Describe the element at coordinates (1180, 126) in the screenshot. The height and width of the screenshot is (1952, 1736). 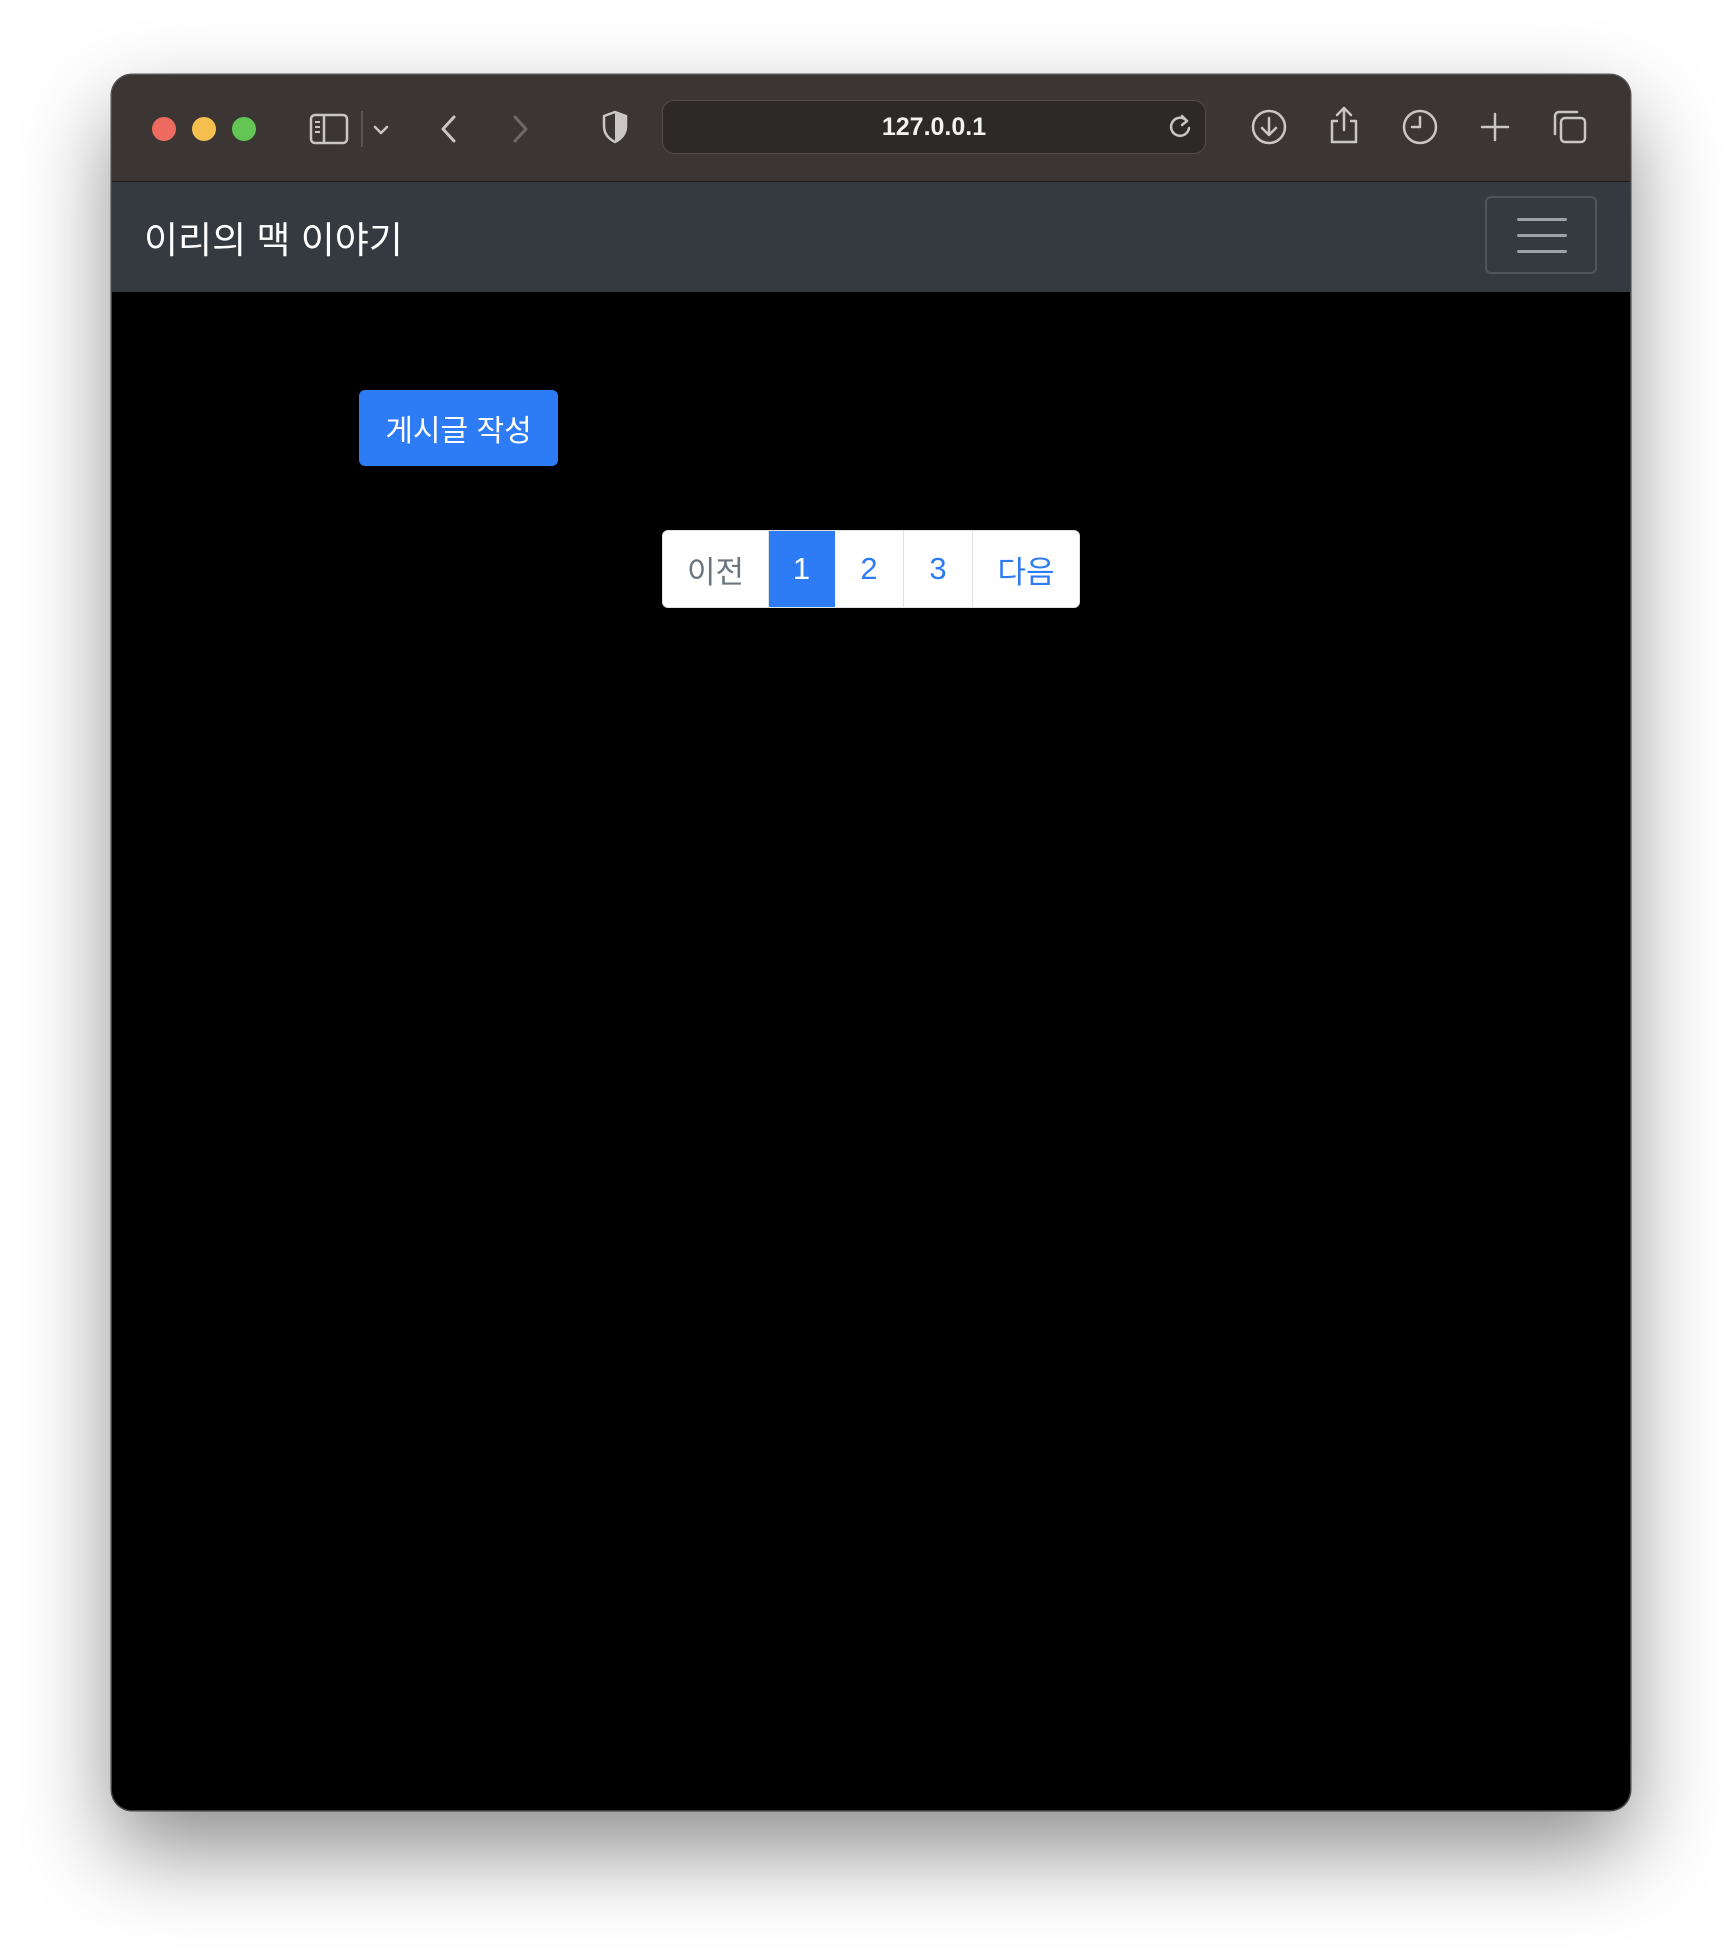
I see `reload-icon` at that location.